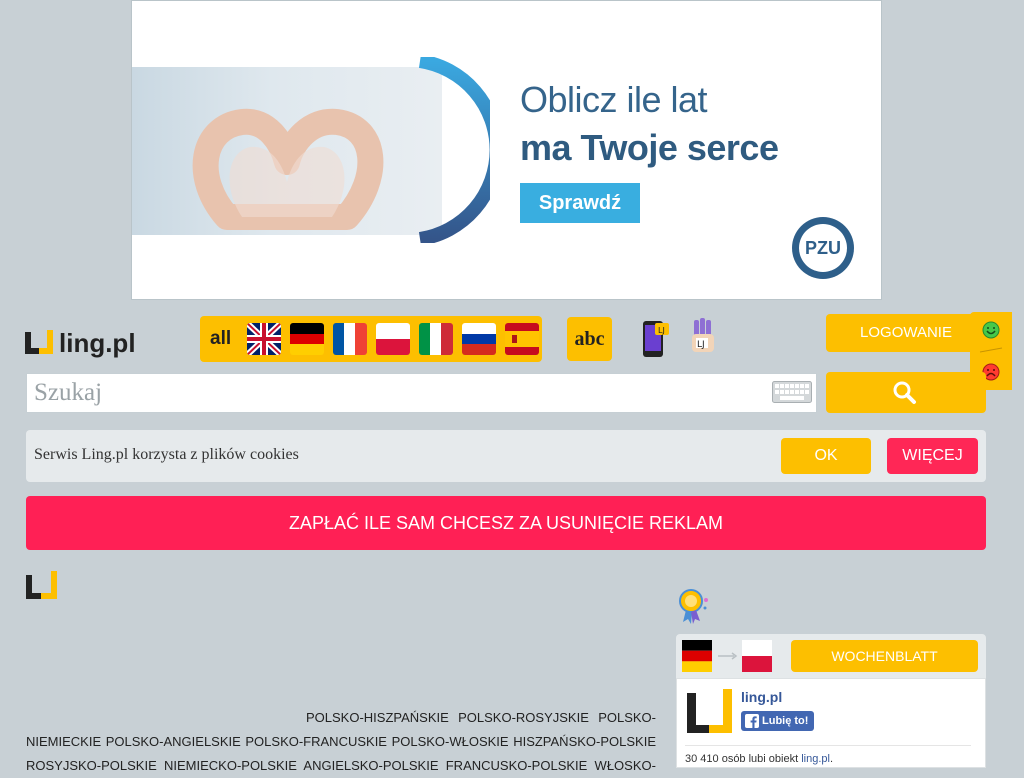 Image resolution: width=1024 pixels, height=778 pixels. I want to click on dict-link-angielsko-polskie: ANGIELSKO-POLSKIE, so click(370, 765).